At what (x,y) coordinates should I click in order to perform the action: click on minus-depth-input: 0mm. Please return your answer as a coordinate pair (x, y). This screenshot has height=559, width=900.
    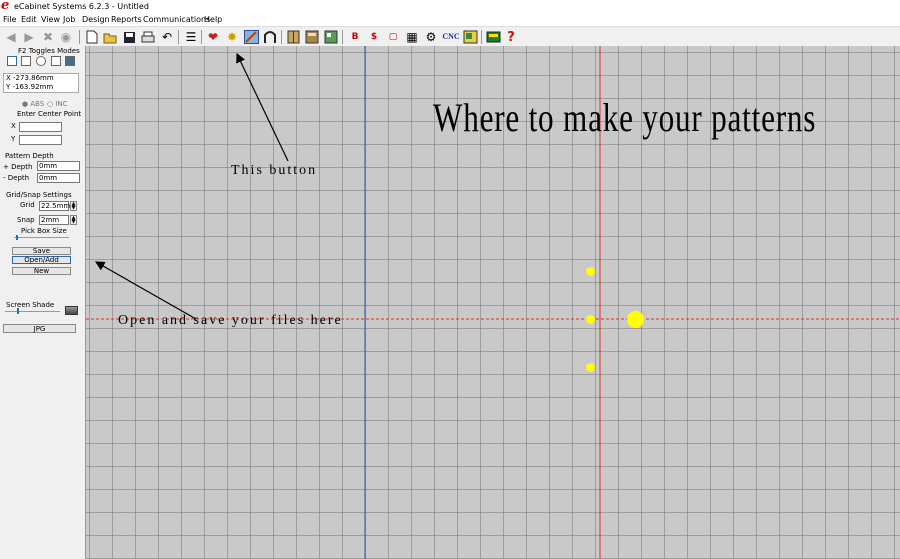
    Looking at the image, I should click on (58, 178).